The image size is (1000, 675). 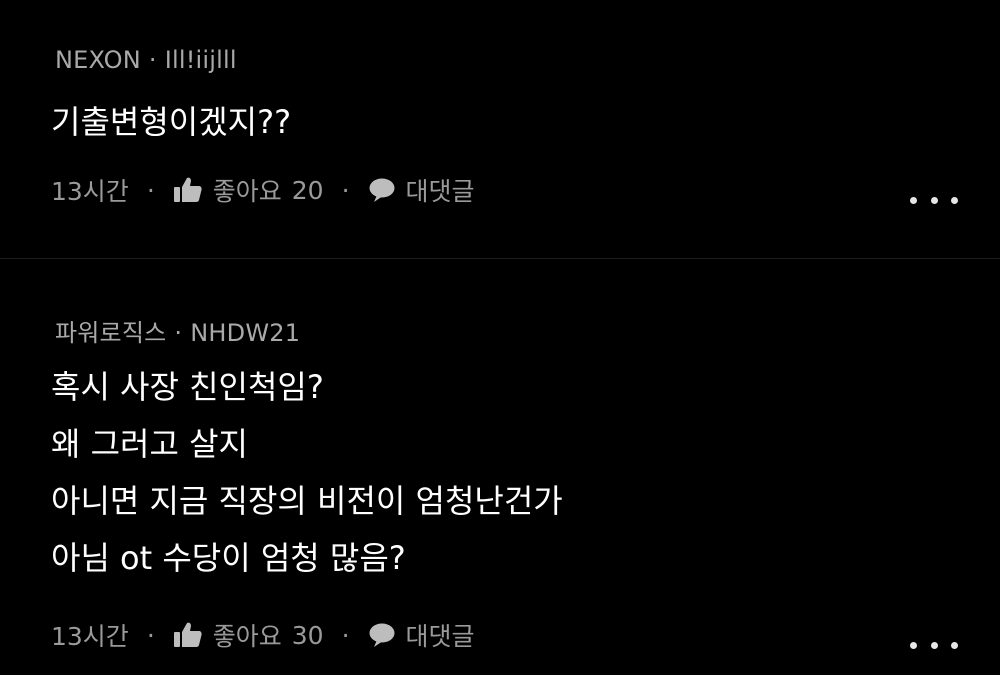 What do you see at coordinates (146, 60) in the screenshot?
I see `comment-meta: NEXON · Ill!iijlll` at bounding box center [146, 60].